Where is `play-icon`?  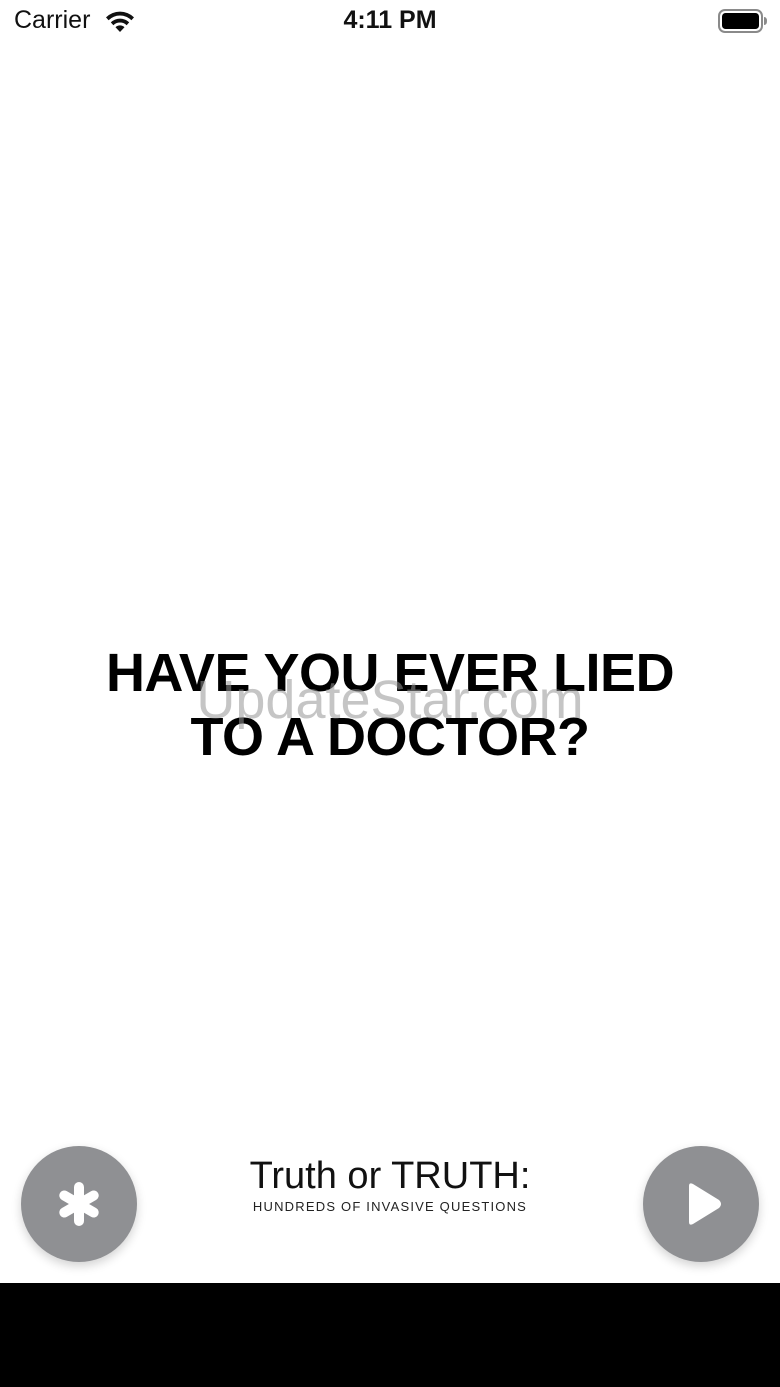
play-icon is located at coordinates (705, 1204).